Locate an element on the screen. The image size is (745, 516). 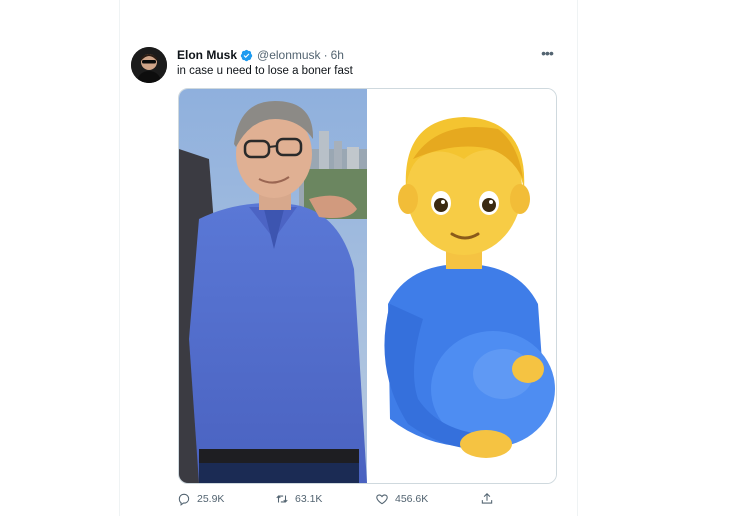
timeline-left-border is located at coordinates (119, 258).